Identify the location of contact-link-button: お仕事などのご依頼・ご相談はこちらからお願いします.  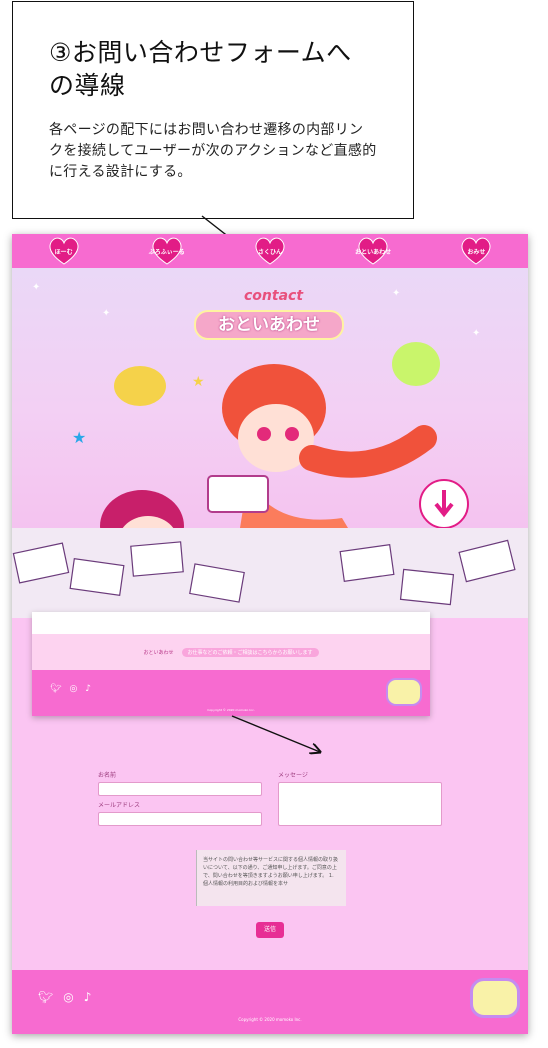
(250, 652).